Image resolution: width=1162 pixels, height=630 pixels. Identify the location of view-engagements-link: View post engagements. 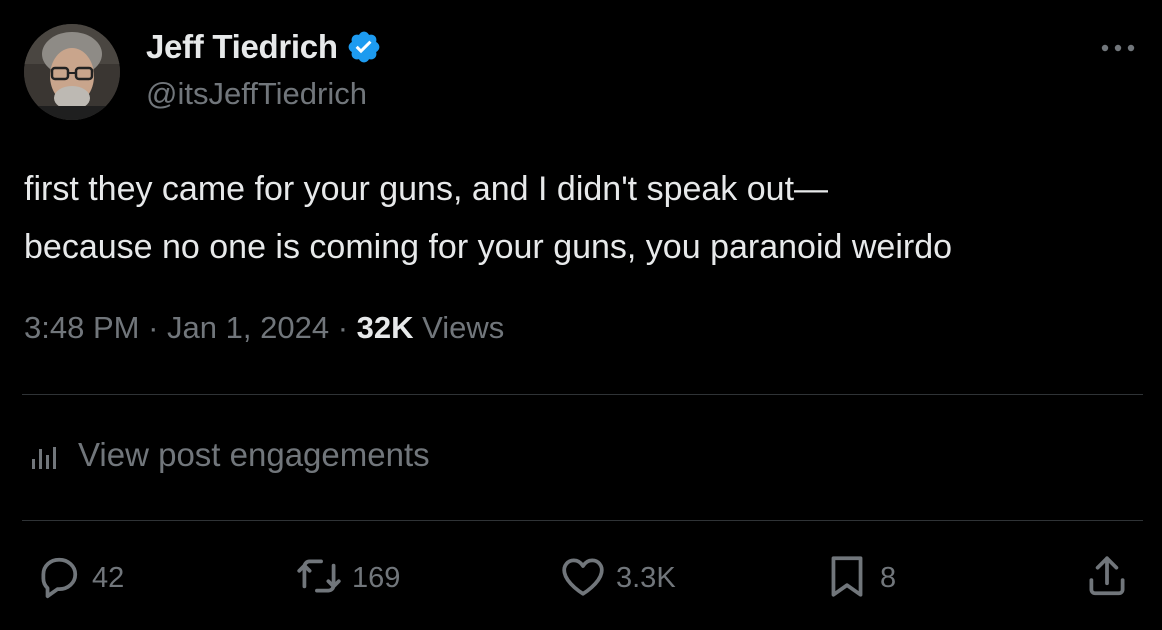
(229, 455).